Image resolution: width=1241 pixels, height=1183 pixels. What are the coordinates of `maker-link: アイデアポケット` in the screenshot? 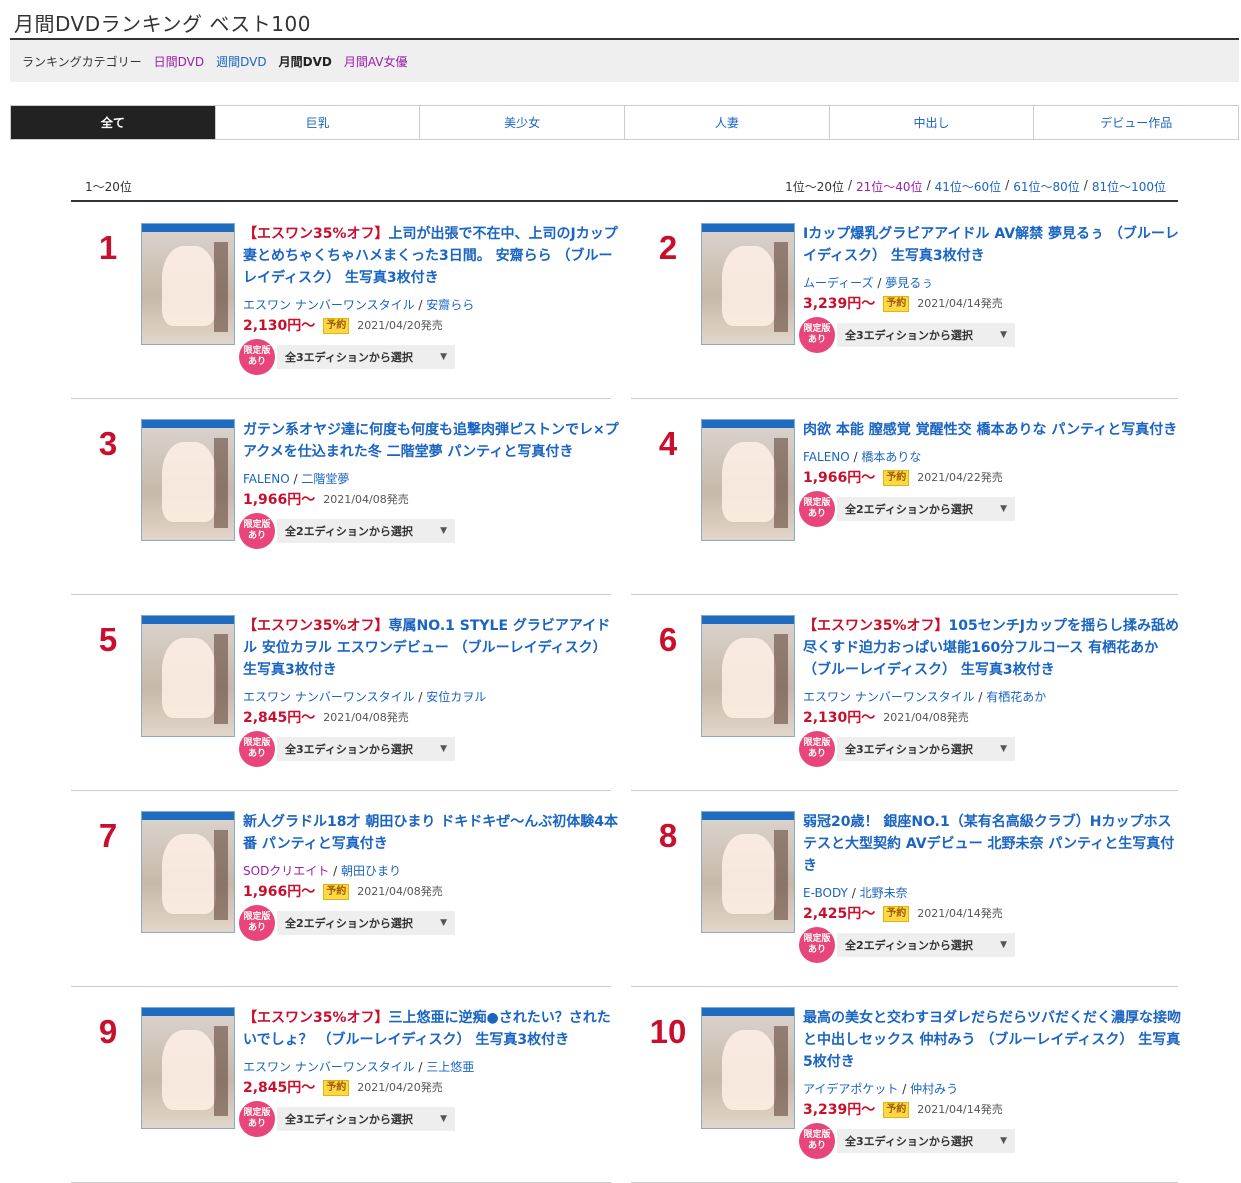 It's located at (850, 1089).